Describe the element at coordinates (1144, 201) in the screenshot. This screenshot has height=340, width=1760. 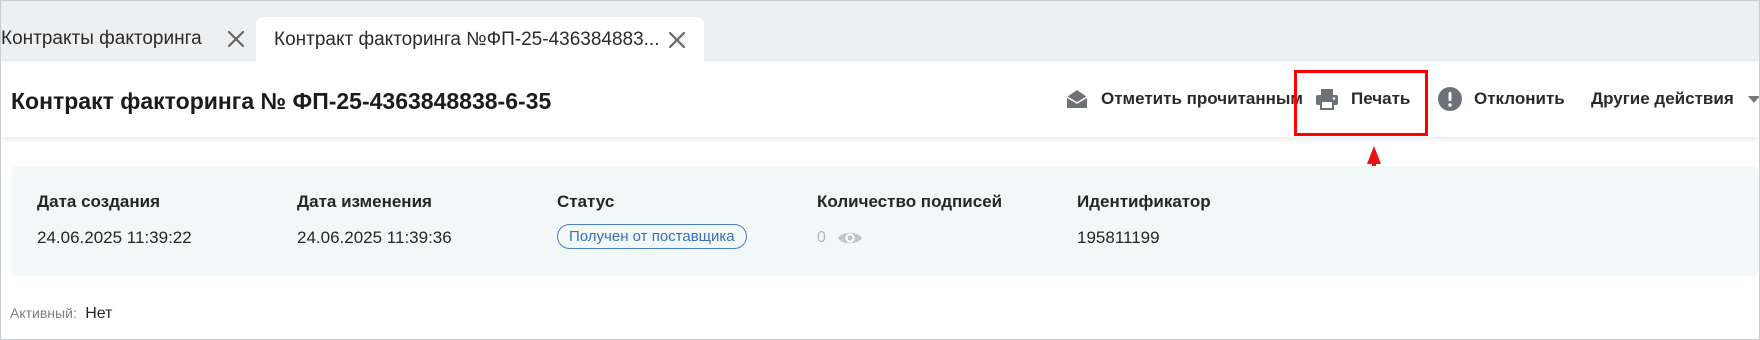
I see `identifier-label: Идентификатор` at that location.